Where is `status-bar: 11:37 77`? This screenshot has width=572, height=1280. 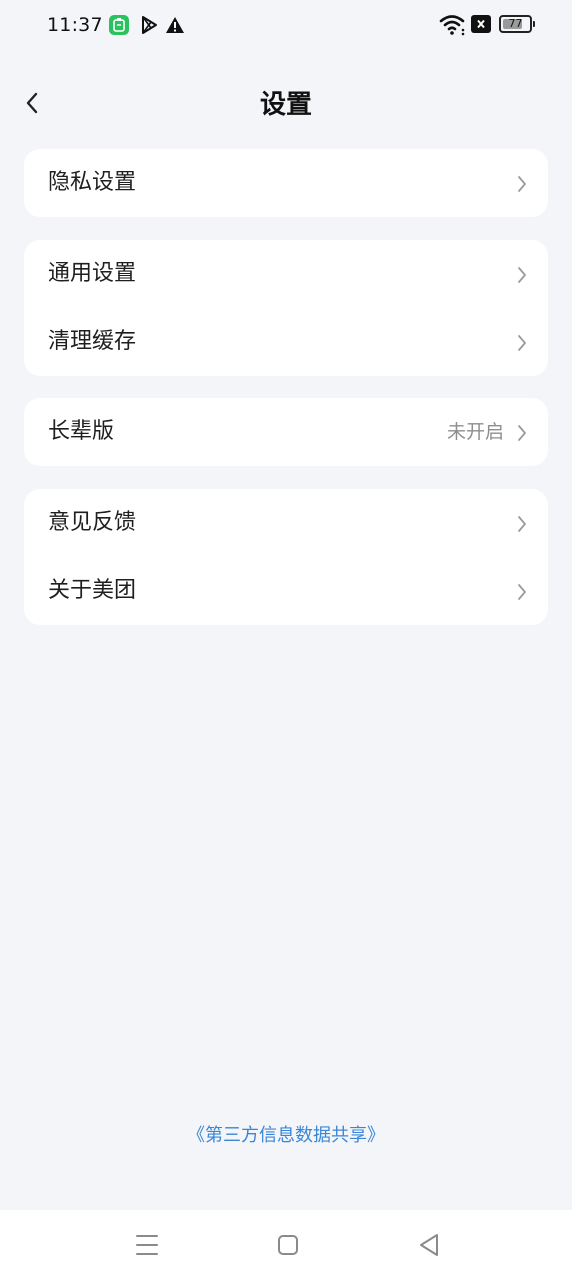
status-bar: 11:37 77 is located at coordinates (286, 26).